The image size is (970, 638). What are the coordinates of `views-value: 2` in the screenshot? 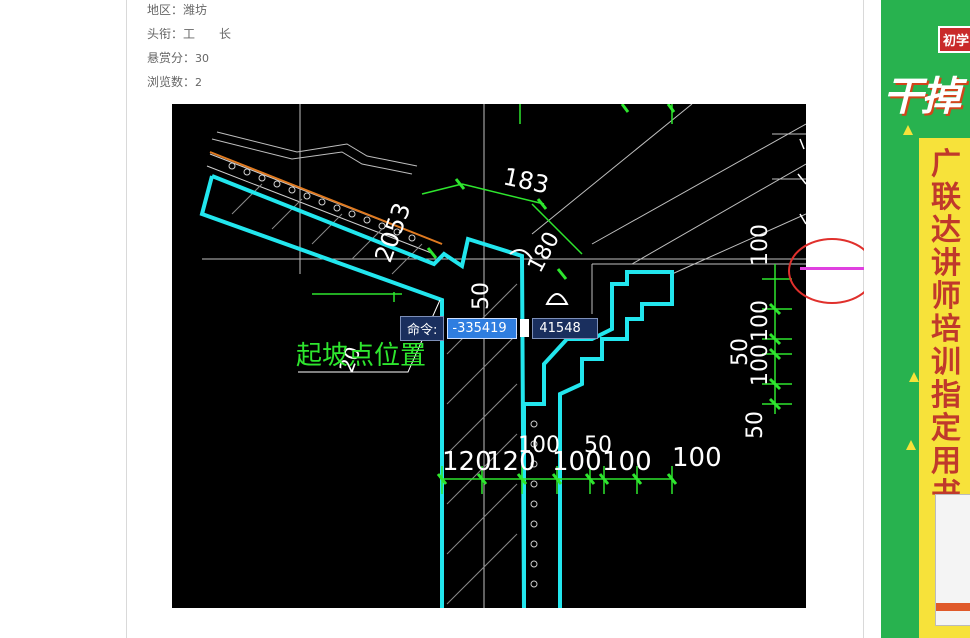 It's located at (199, 82).